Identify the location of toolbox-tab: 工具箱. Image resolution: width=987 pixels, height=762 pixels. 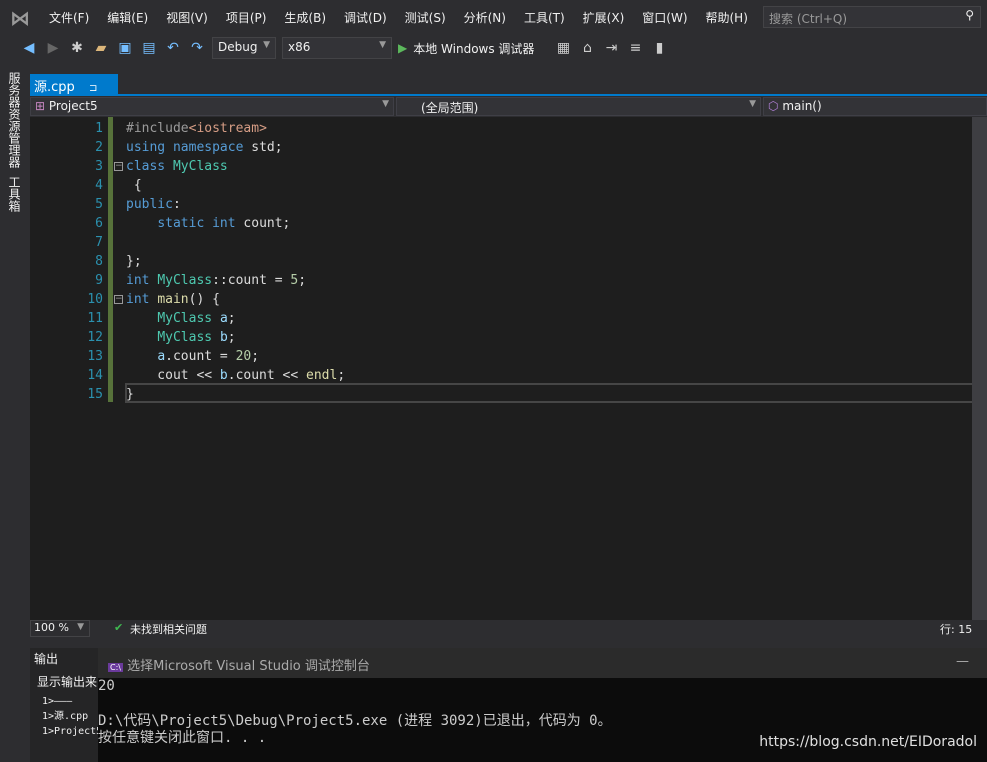
(14, 194).